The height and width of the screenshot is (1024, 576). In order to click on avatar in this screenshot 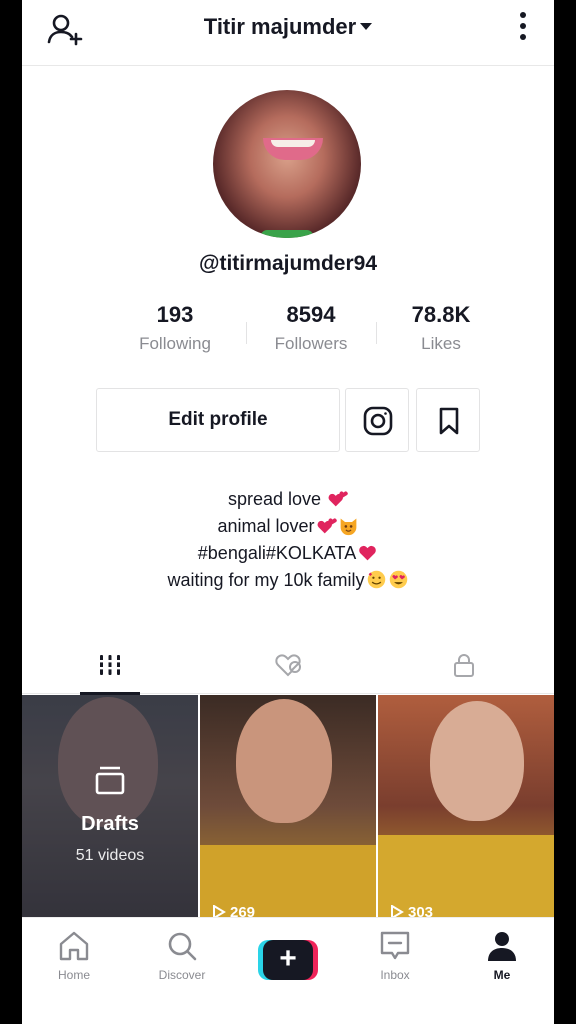, I will do `click(287, 164)`.